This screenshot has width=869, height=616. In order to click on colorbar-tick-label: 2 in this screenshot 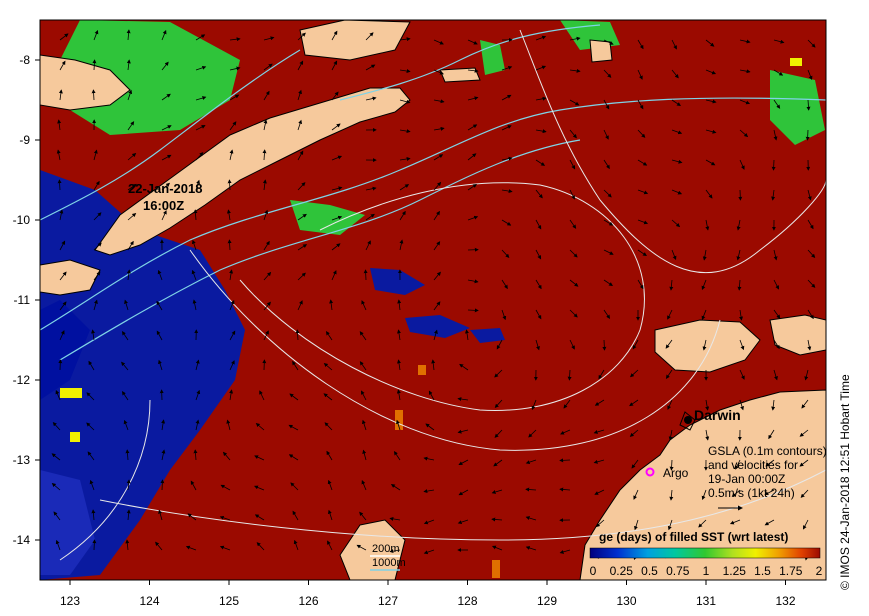, I will do `click(819, 571)`.